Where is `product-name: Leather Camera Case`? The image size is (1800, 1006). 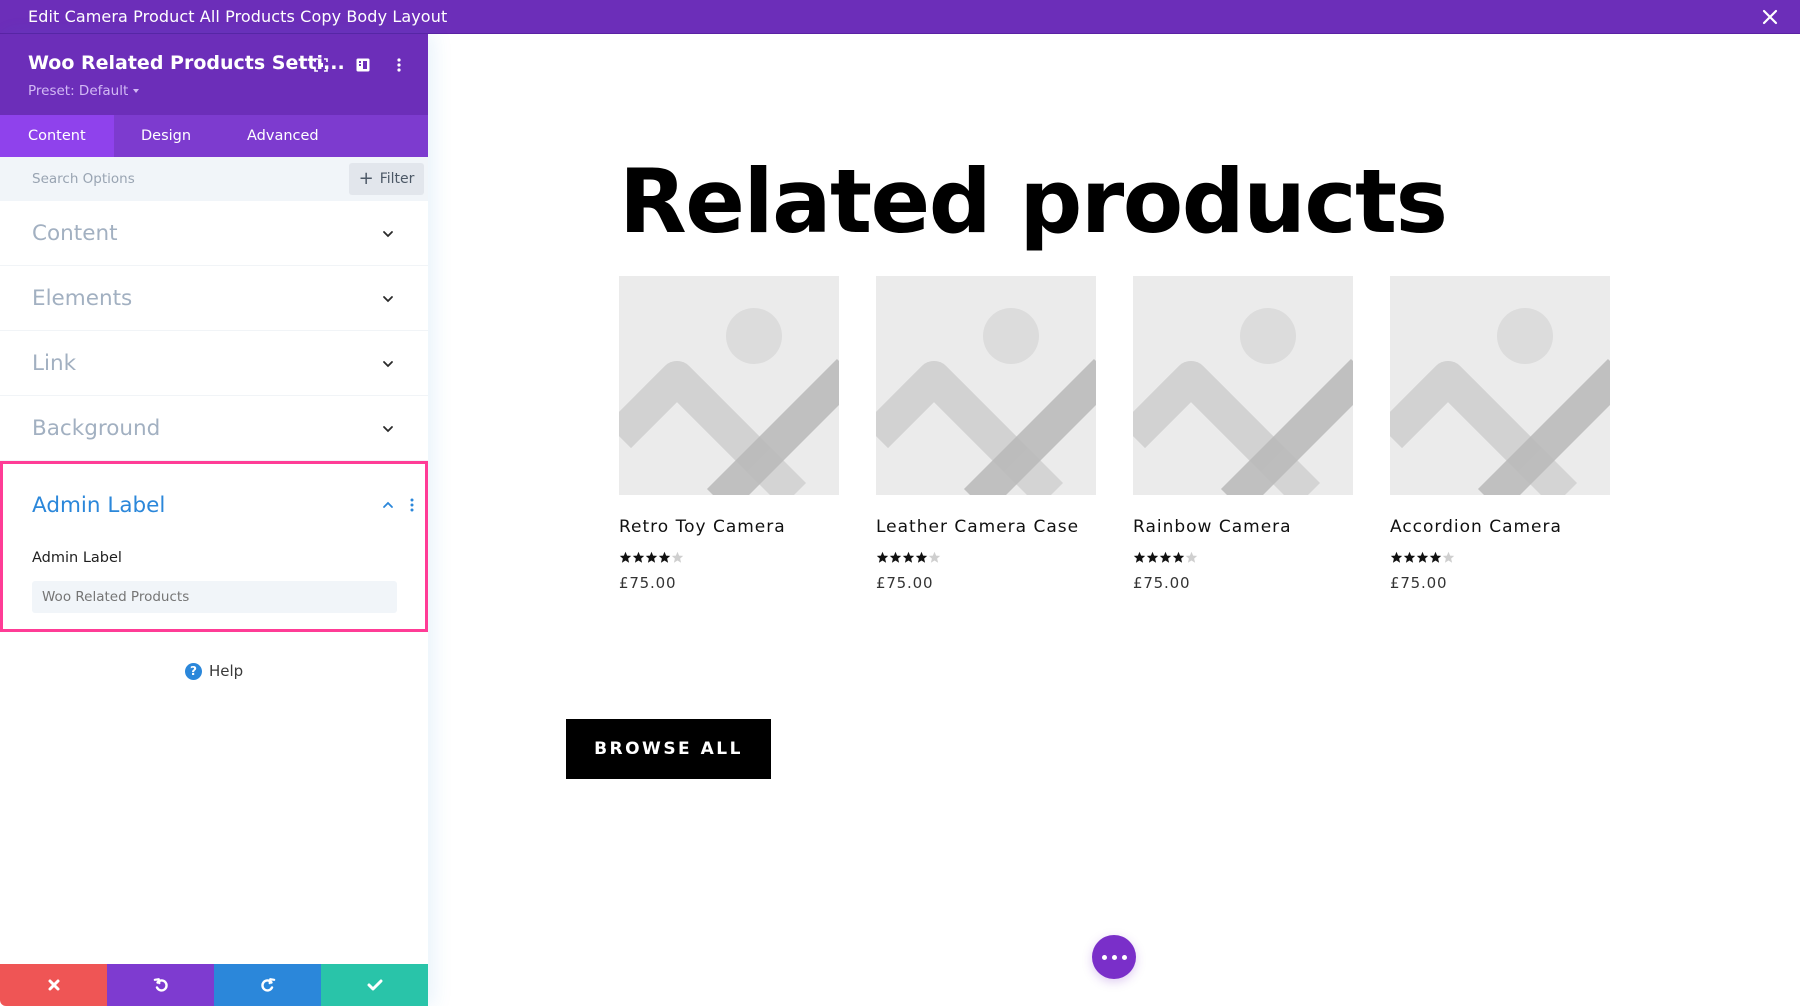
product-name: Leather Camera Case is located at coordinates (986, 527).